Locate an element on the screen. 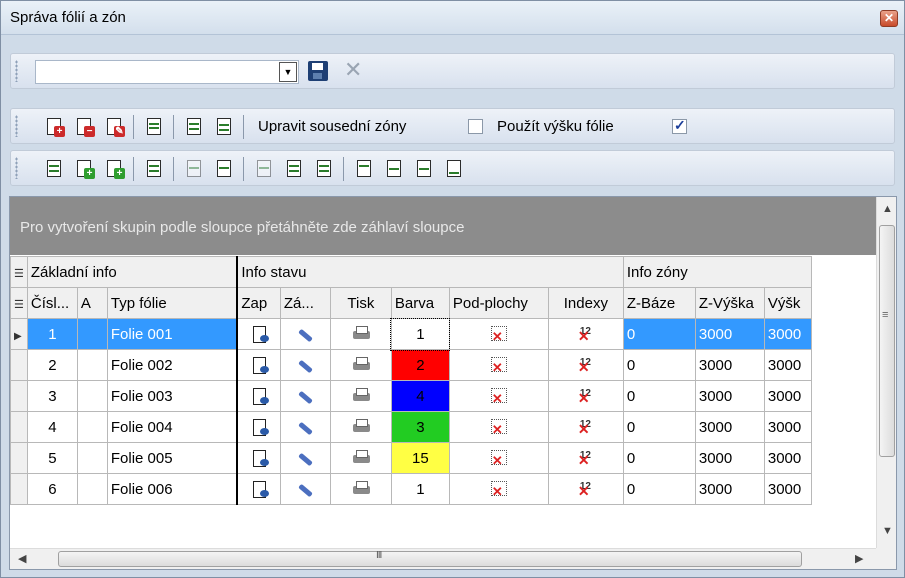 Image resolution: width=905 pixels, height=578 pixels. table-row: 2Folie 0022030003000 is located at coordinates (411, 365).